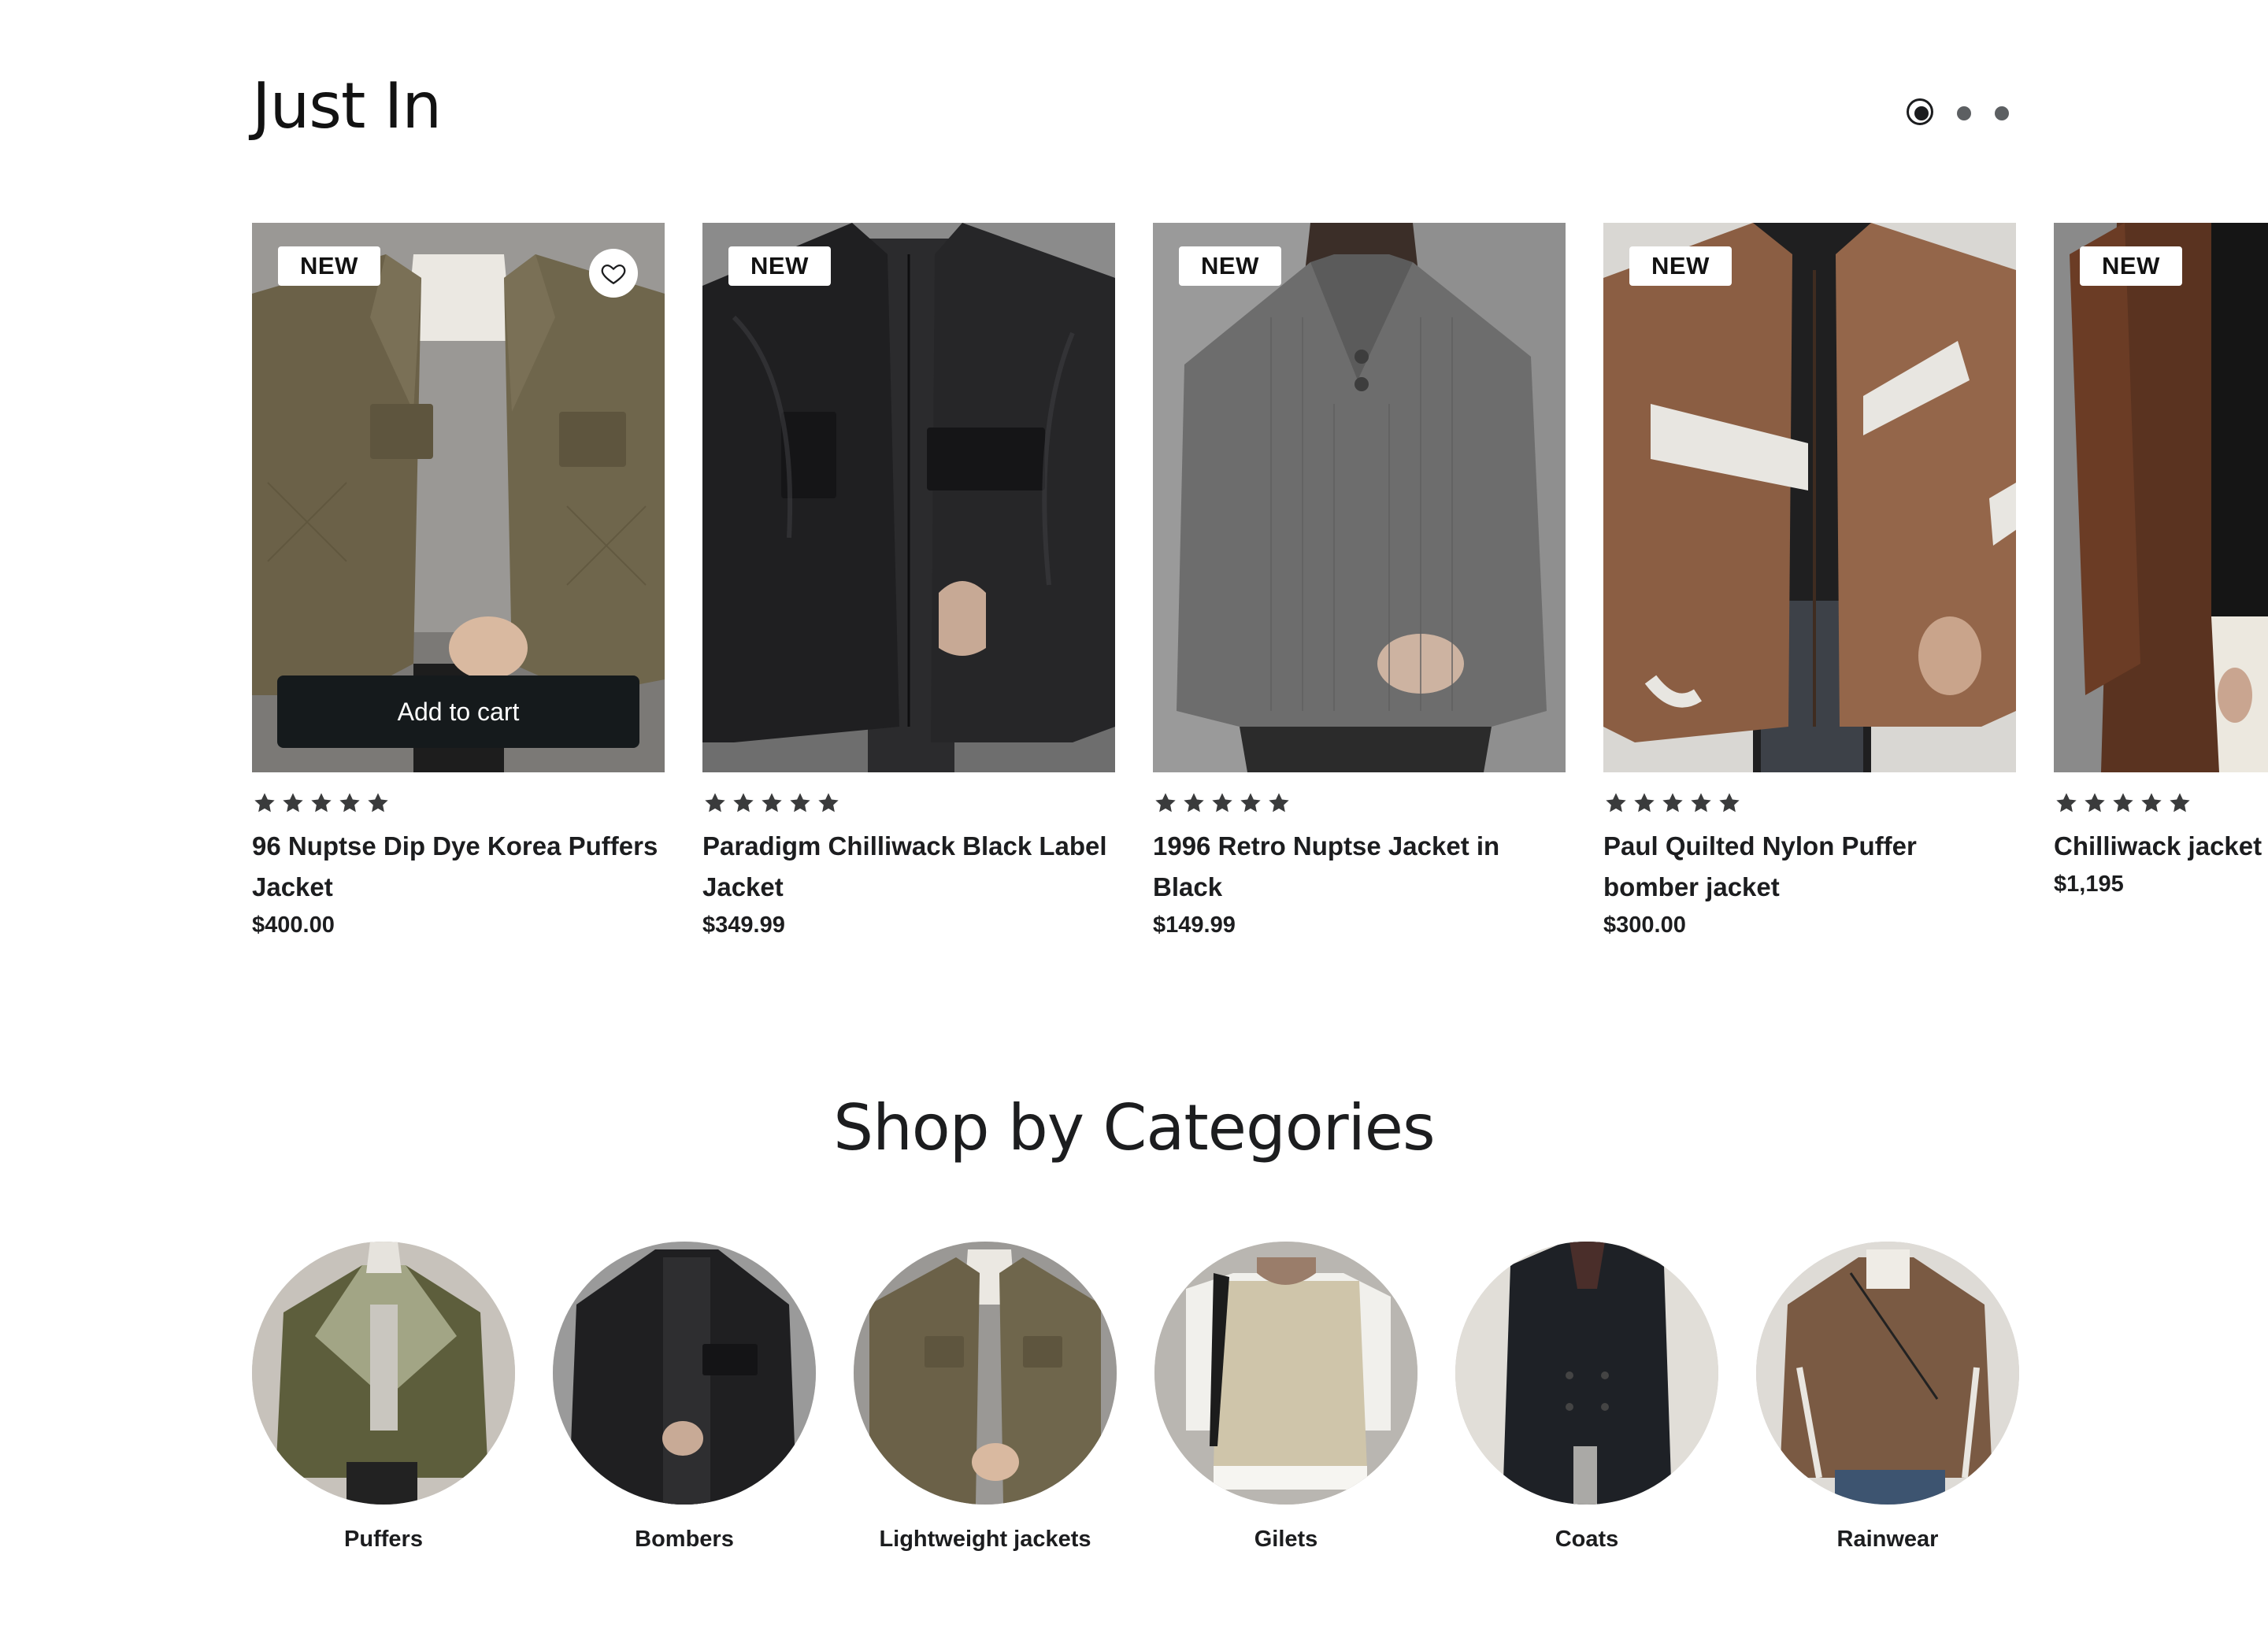 The width and height of the screenshot is (2268, 1636). What do you see at coordinates (2161, 846) in the screenshot?
I see `product-name: Chilliwack jacket HUMANATURE` at bounding box center [2161, 846].